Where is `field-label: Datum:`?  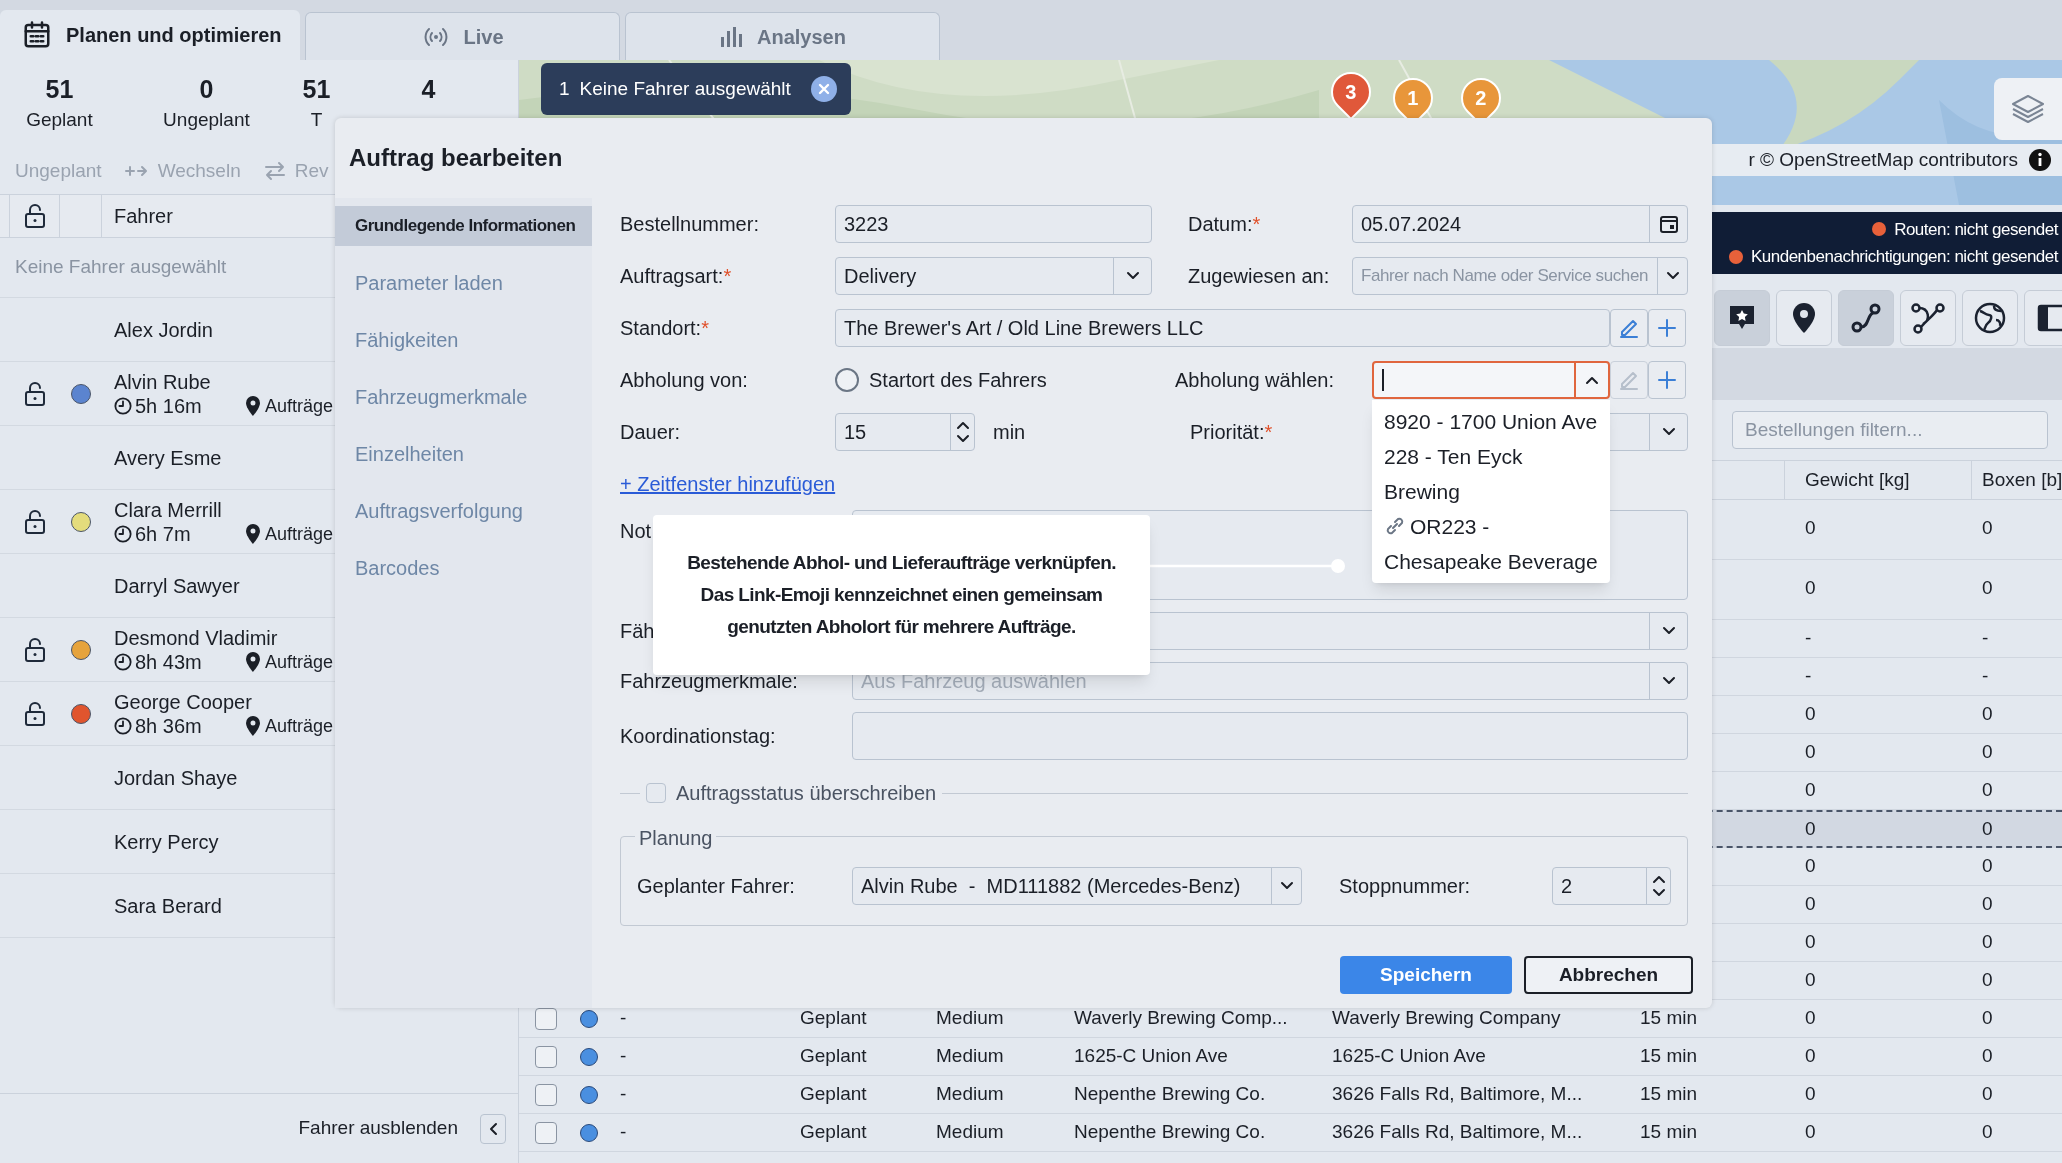
field-label: Datum: is located at coordinates (1220, 224).